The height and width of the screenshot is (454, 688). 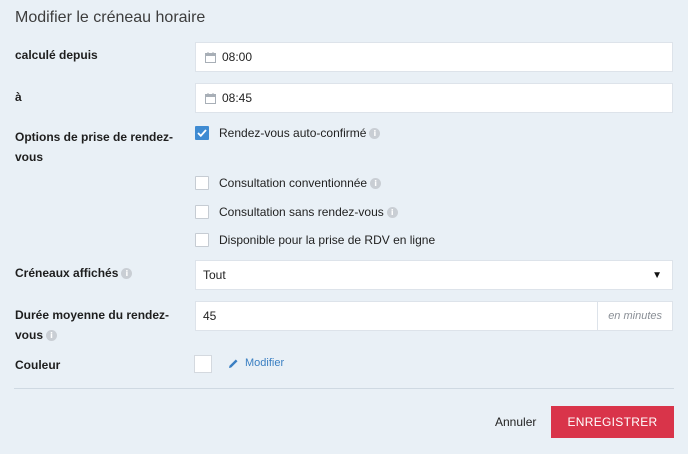 What do you see at coordinates (434, 275) in the screenshot?
I see `slots-select: Tout ▼` at bounding box center [434, 275].